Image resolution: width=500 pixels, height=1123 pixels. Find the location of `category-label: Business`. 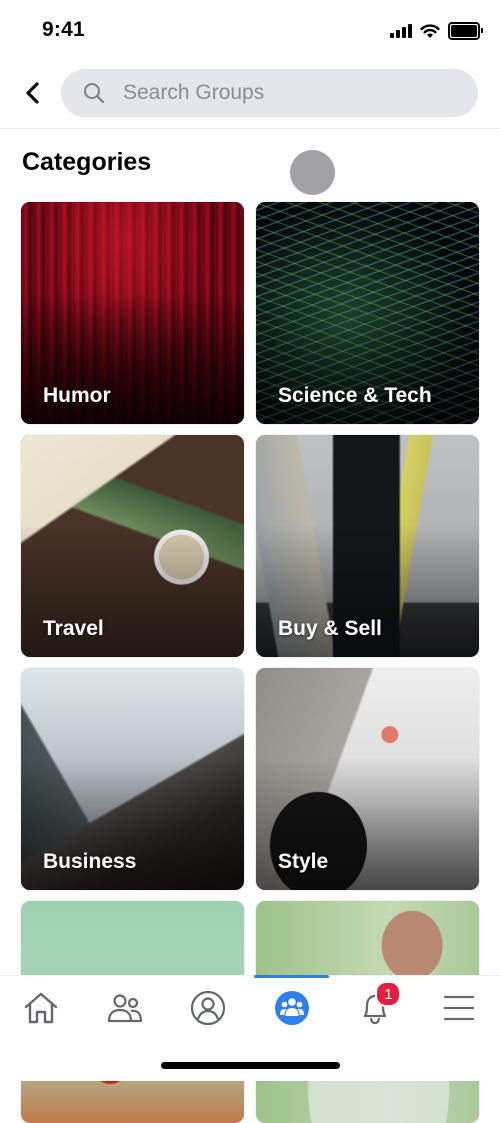

category-label: Business is located at coordinates (90, 861).